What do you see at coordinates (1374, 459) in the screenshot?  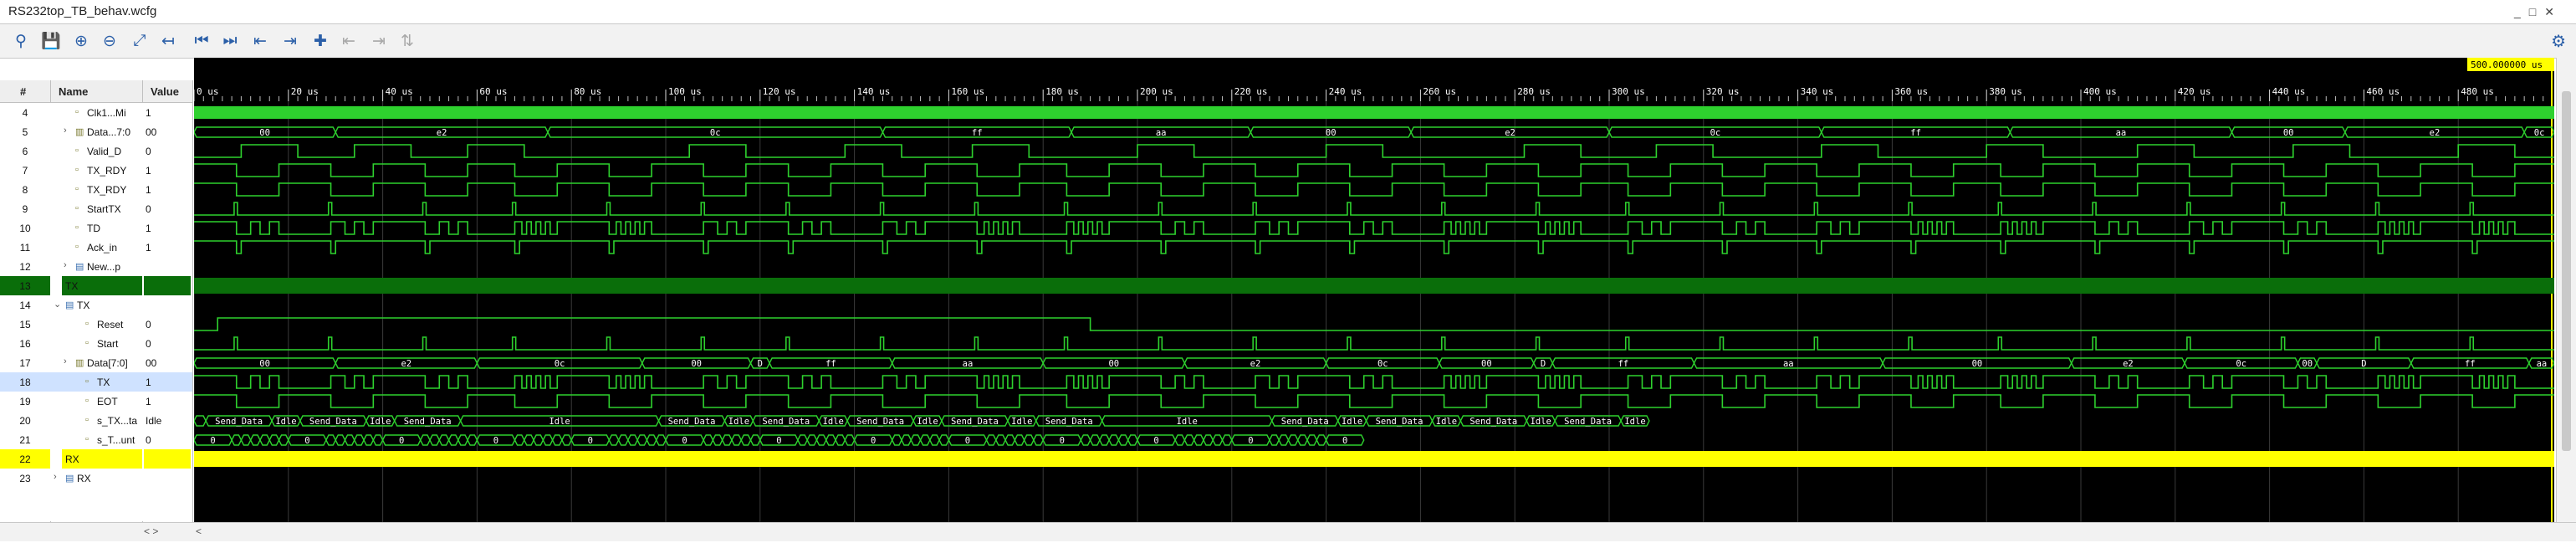 I see `rx-divider-band` at bounding box center [1374, 459].